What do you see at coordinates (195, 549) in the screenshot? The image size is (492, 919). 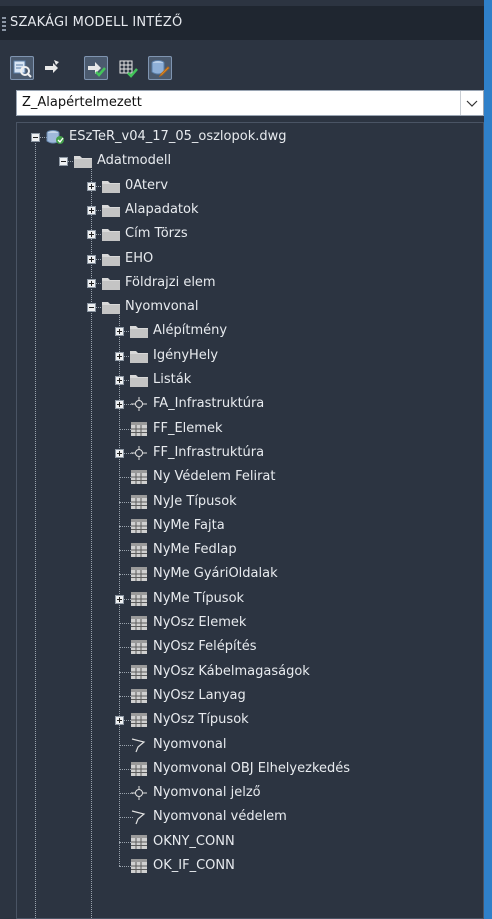 I see `tree-node-label: NyMe Fedlap` at bounding box center [195, 549].